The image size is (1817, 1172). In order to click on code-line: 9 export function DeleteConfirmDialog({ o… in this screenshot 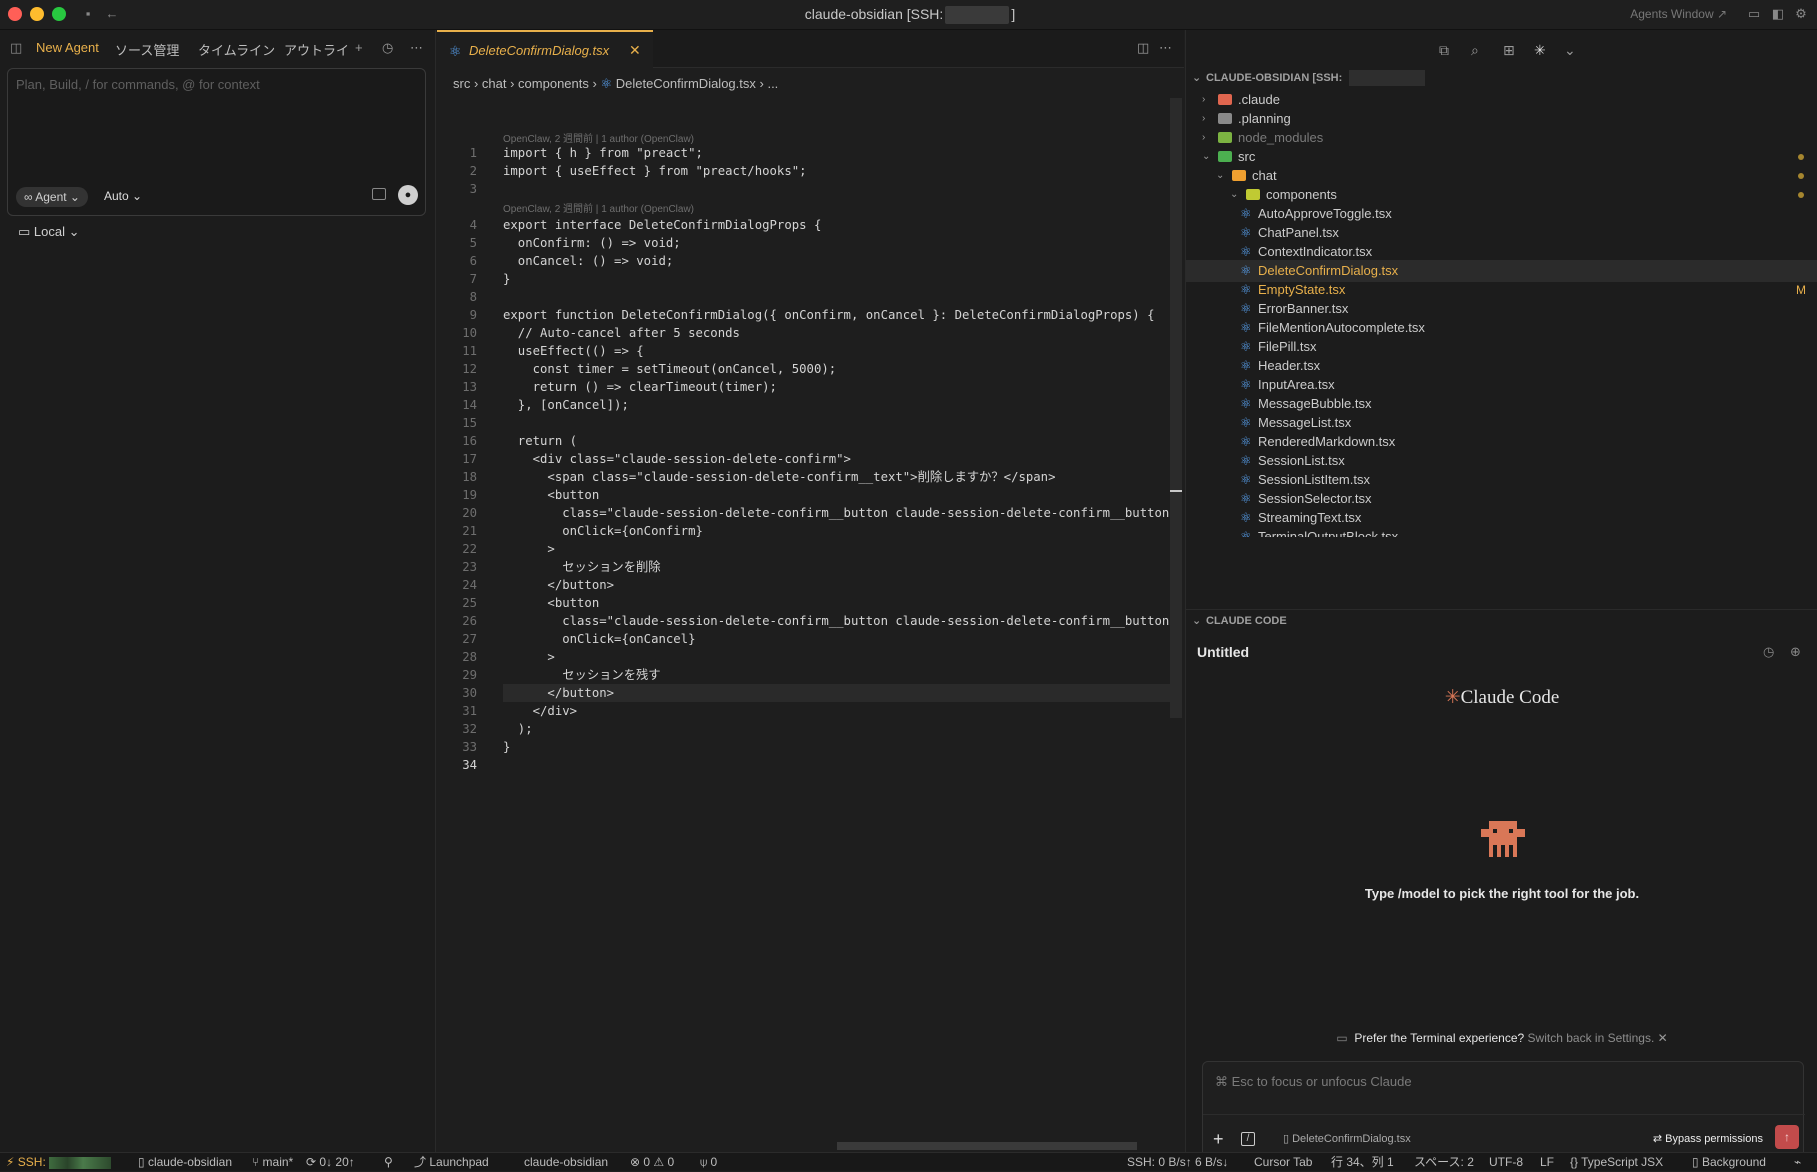, I will do `click(810, 315)`.